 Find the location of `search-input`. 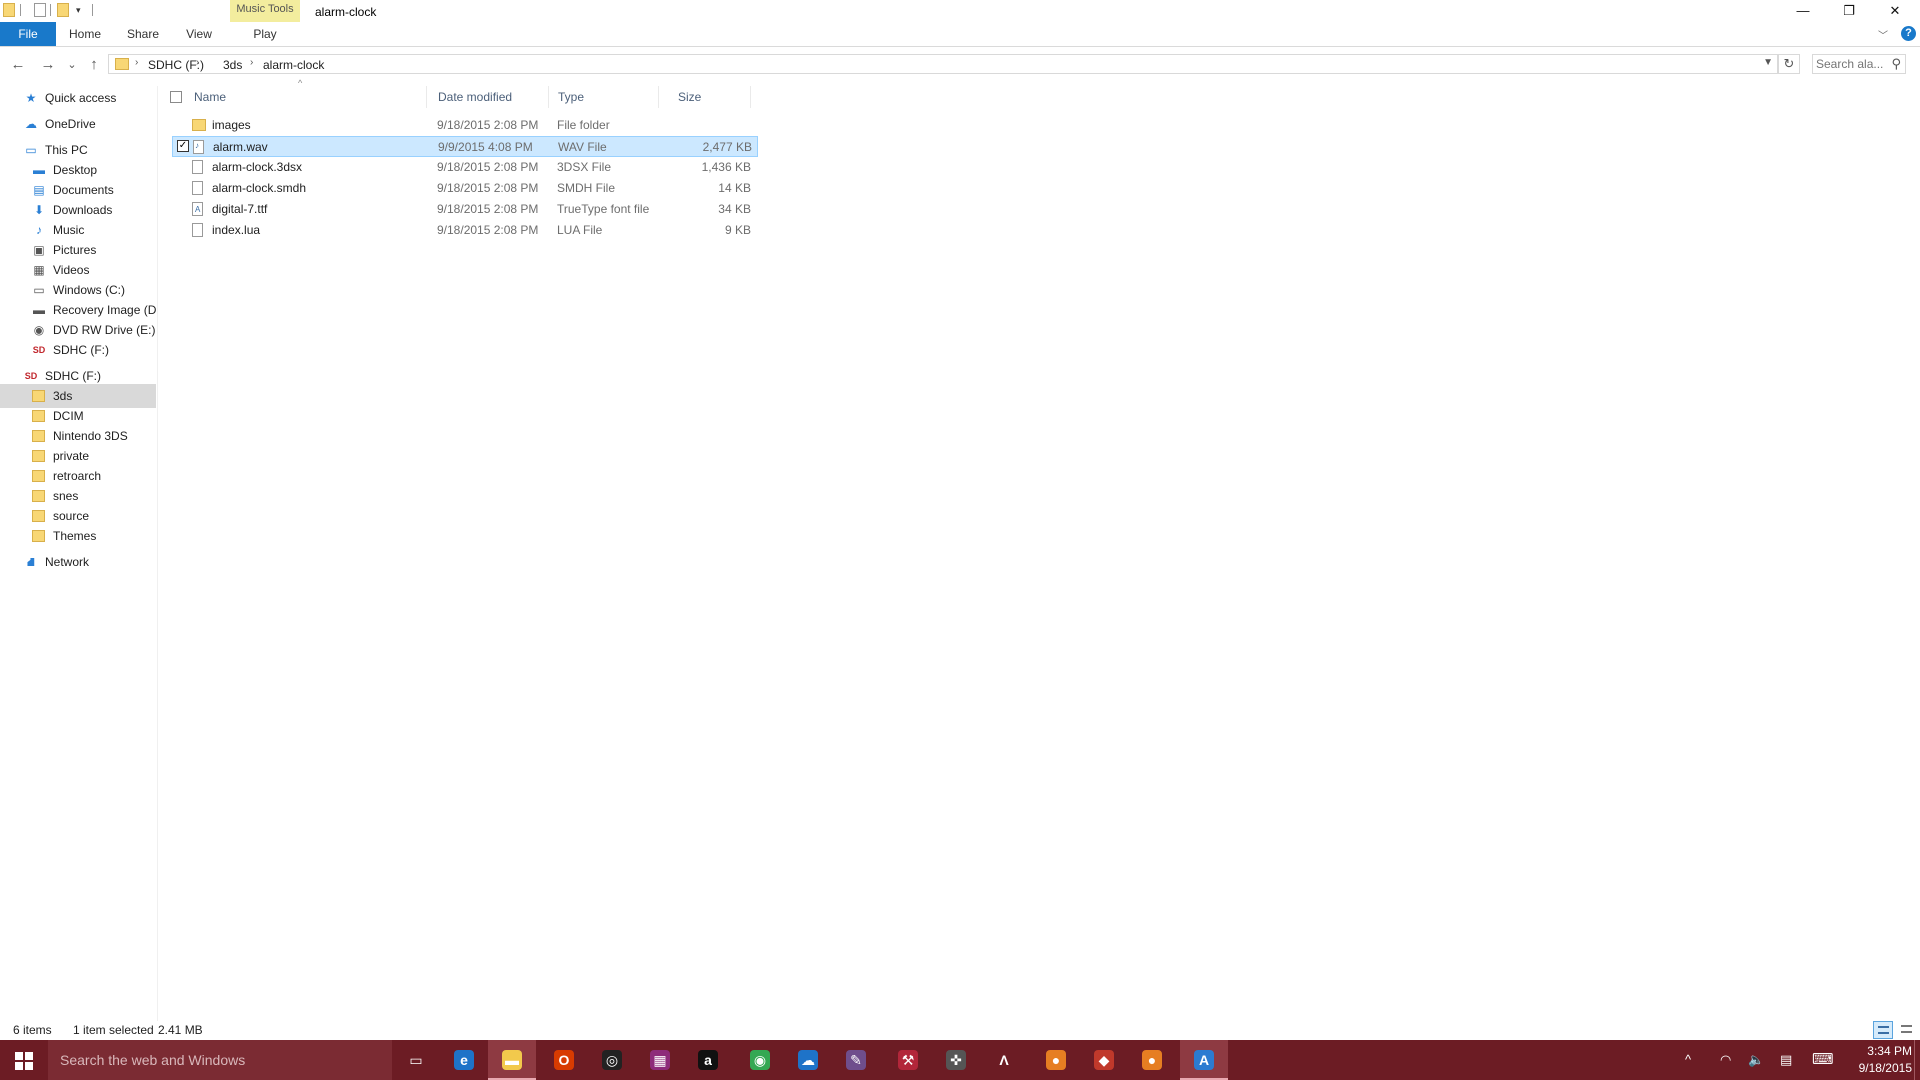

search-input is located at coordinates (1851, 64).